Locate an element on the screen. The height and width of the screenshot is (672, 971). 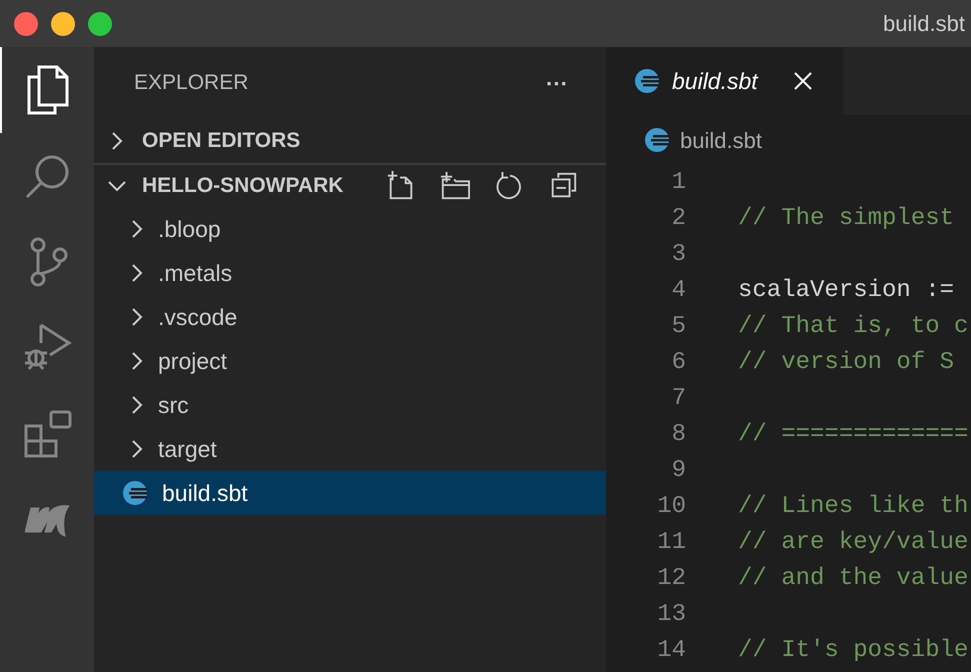
sidebar-title: EXPLORER is located at coordinates (191, 83).